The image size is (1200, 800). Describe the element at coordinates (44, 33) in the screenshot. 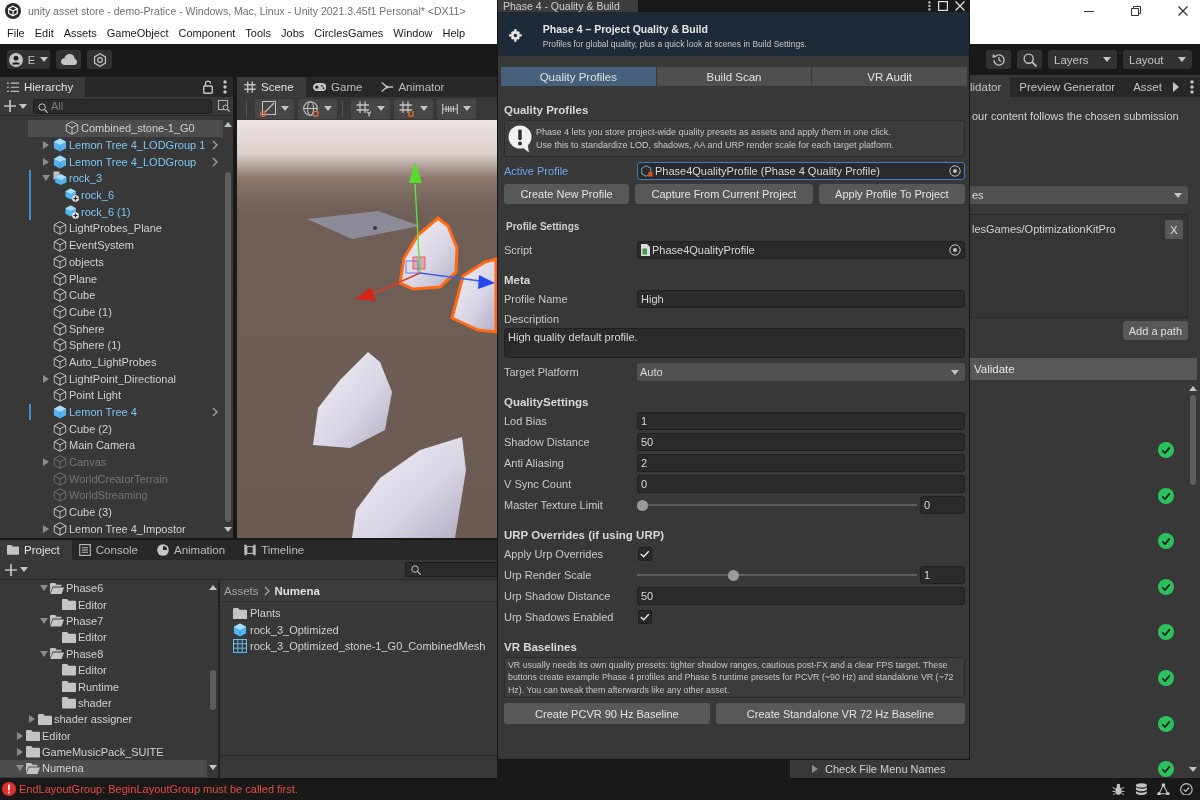

I see `menu-item: Edit` at that location.